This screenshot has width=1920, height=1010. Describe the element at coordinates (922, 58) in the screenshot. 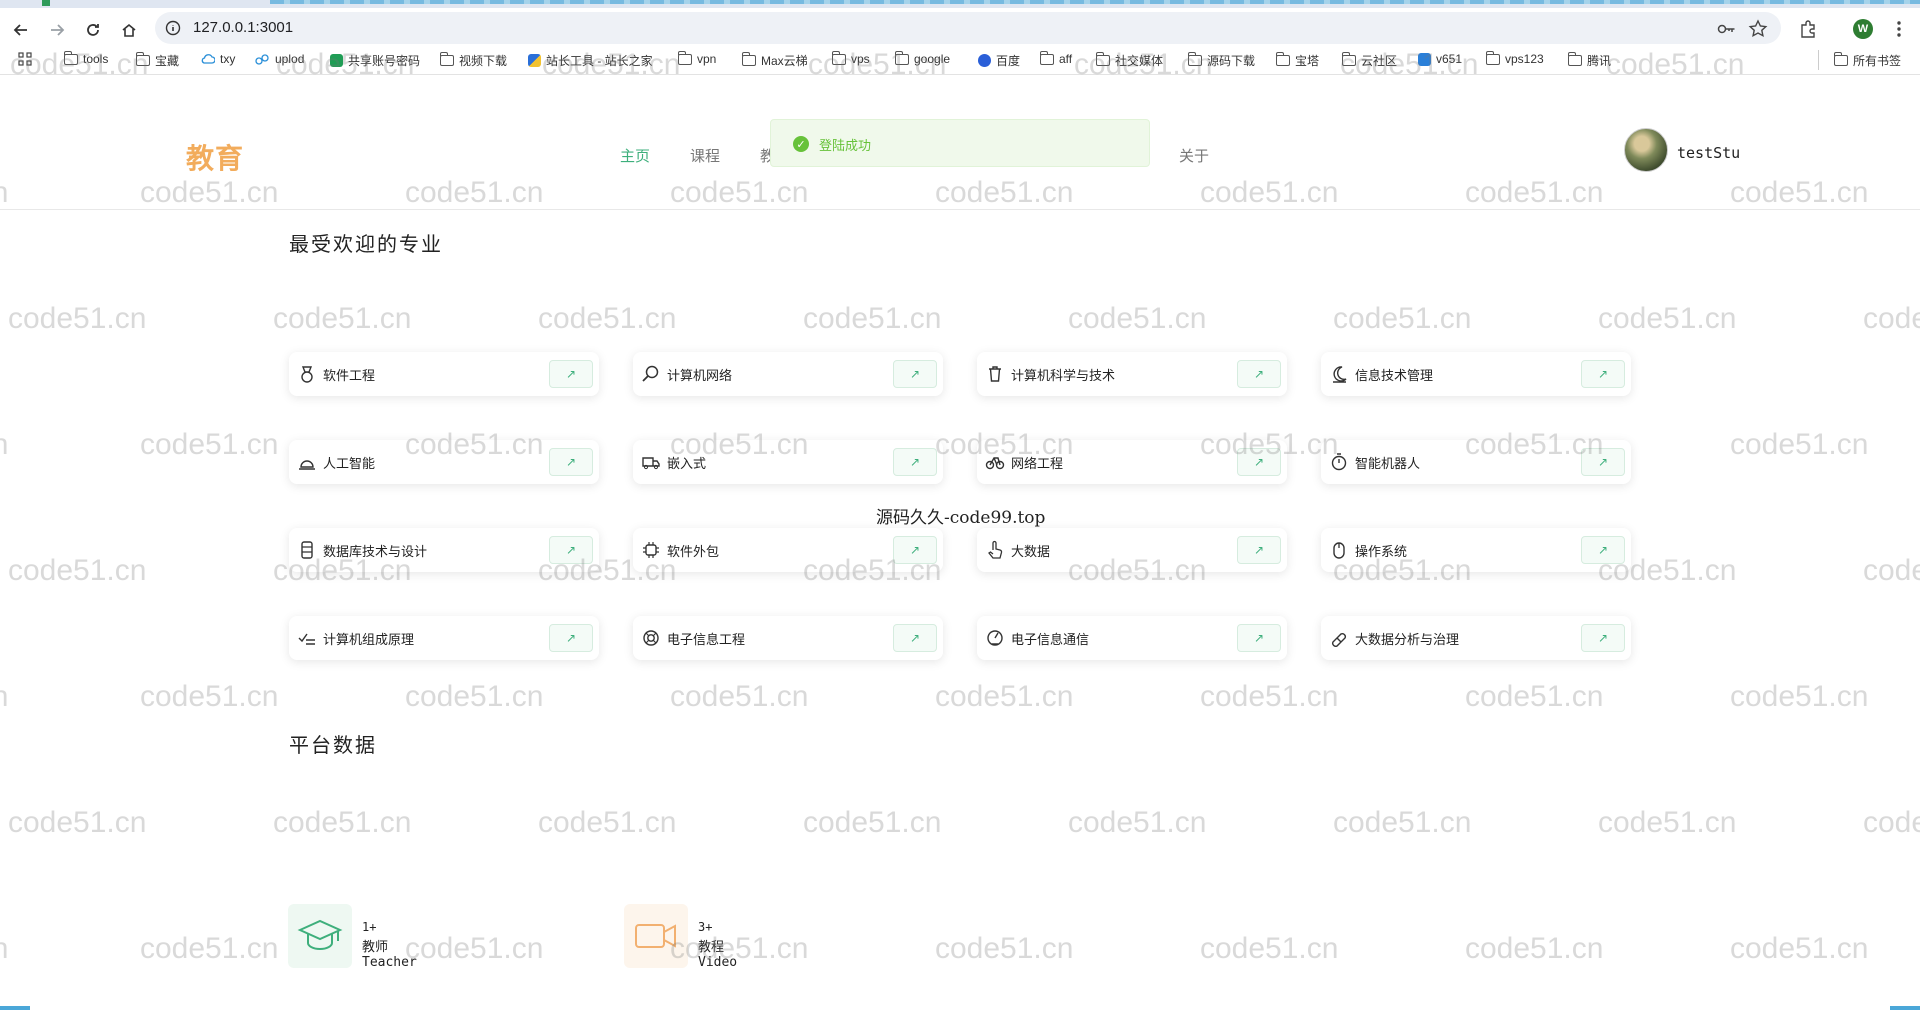

I see `bookmark-item: google` at that location.